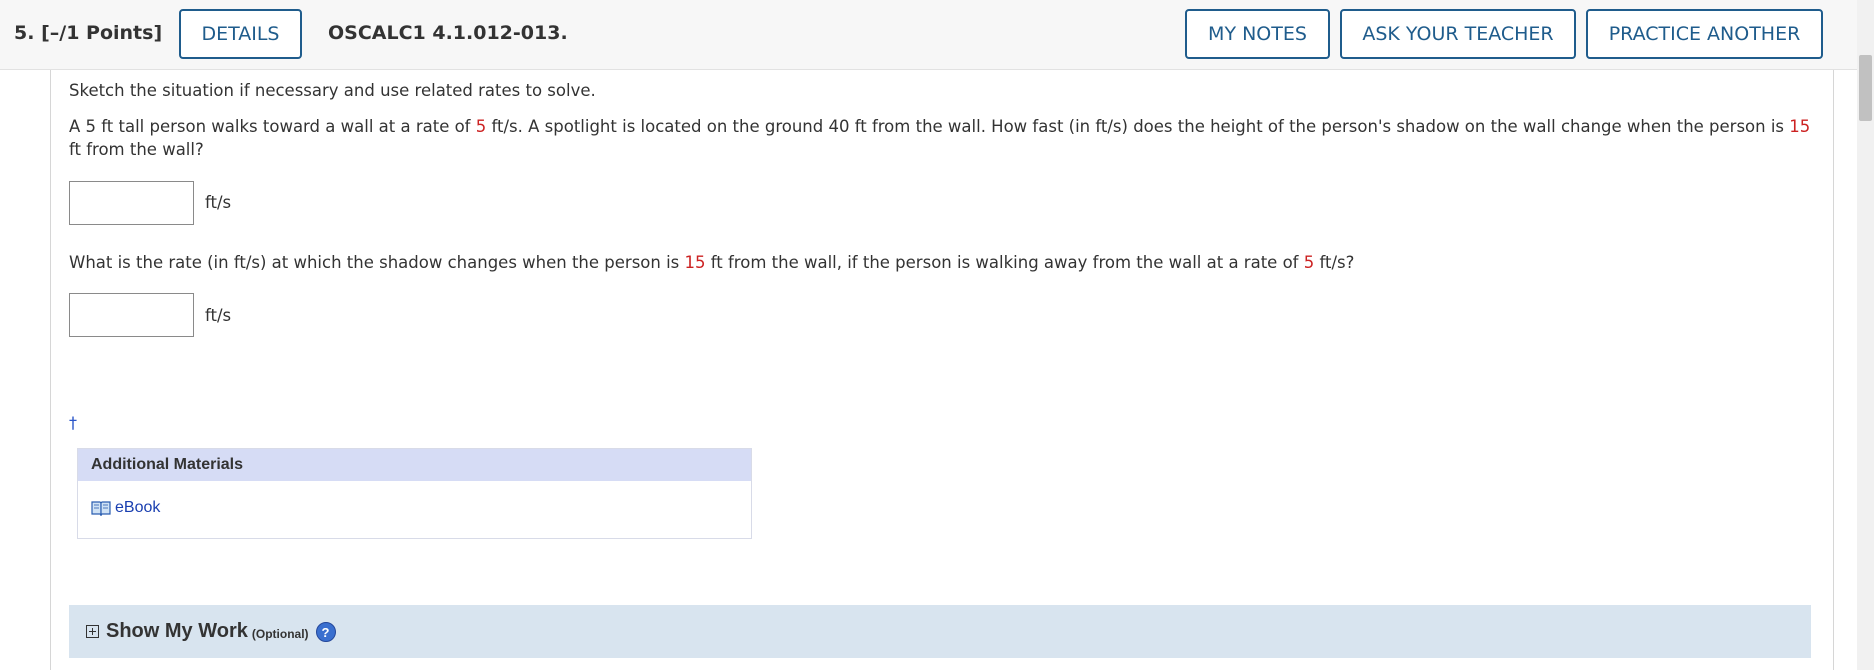  I want to click on ask-your-teacher-button: ASK YOUR TEACHER, so click(1458, 34).